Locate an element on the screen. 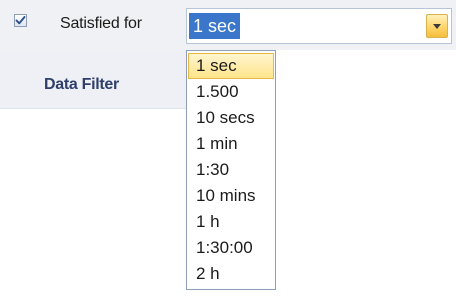 Image resolution: width=456 pixels, height=301 pixels. satisfied-for-label: Satisfied for is located at coordinates (101, 23).